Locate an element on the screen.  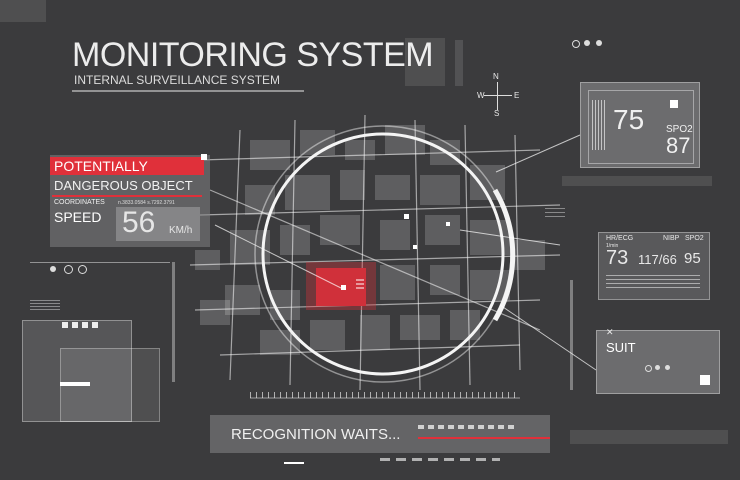
monitor-bars is located at coordinates (599, 125).